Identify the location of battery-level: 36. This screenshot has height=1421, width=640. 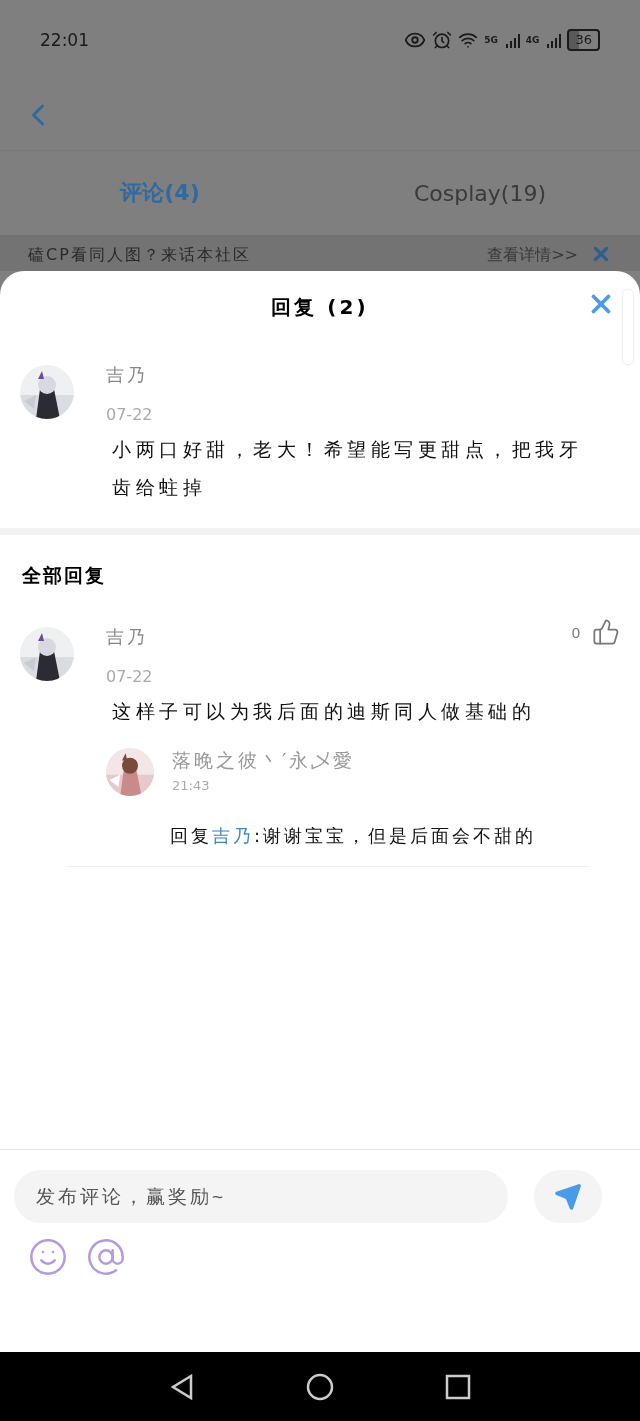
(583, 40).